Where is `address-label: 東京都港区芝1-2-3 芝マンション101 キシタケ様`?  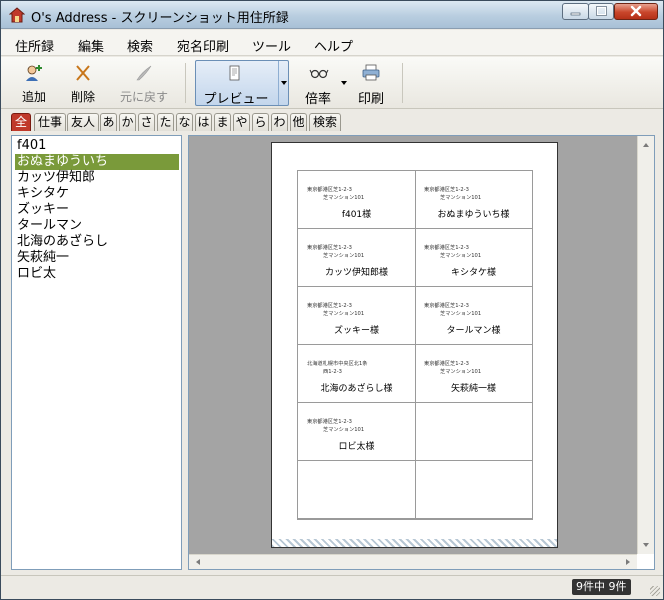 address-label: 東京都港区芝1-2-3 芝マンション101 キシタケ様 is located at coordinates (474, 258).